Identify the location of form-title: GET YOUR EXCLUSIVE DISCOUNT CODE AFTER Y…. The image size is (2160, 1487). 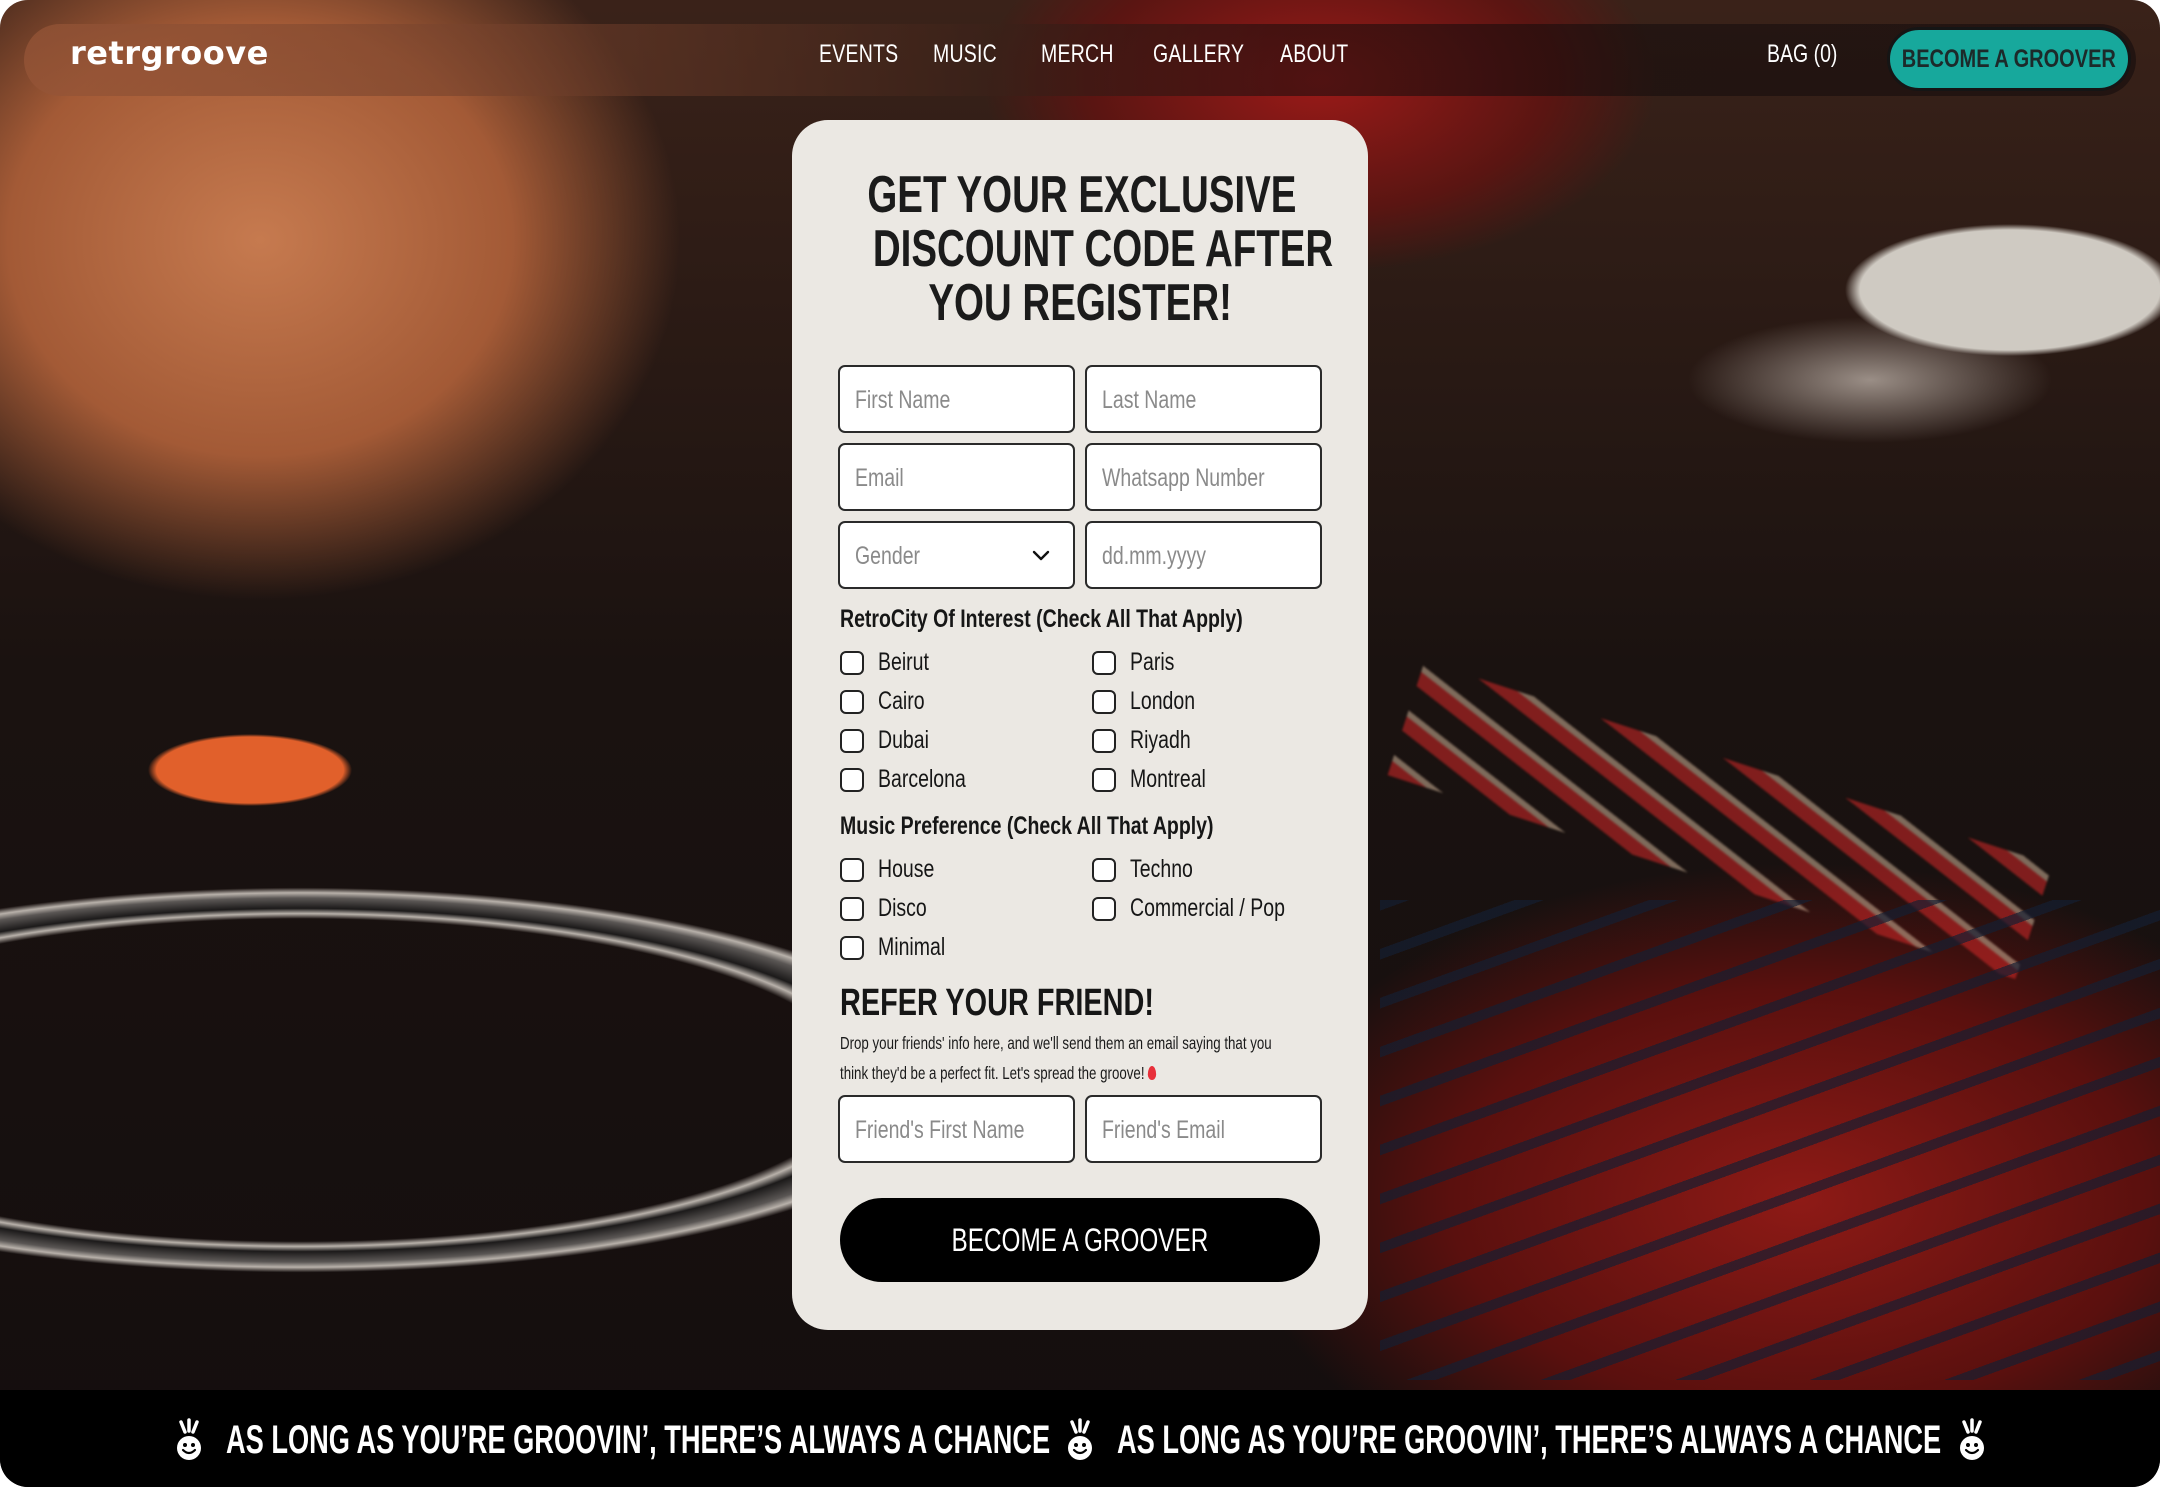
(1080, 249).